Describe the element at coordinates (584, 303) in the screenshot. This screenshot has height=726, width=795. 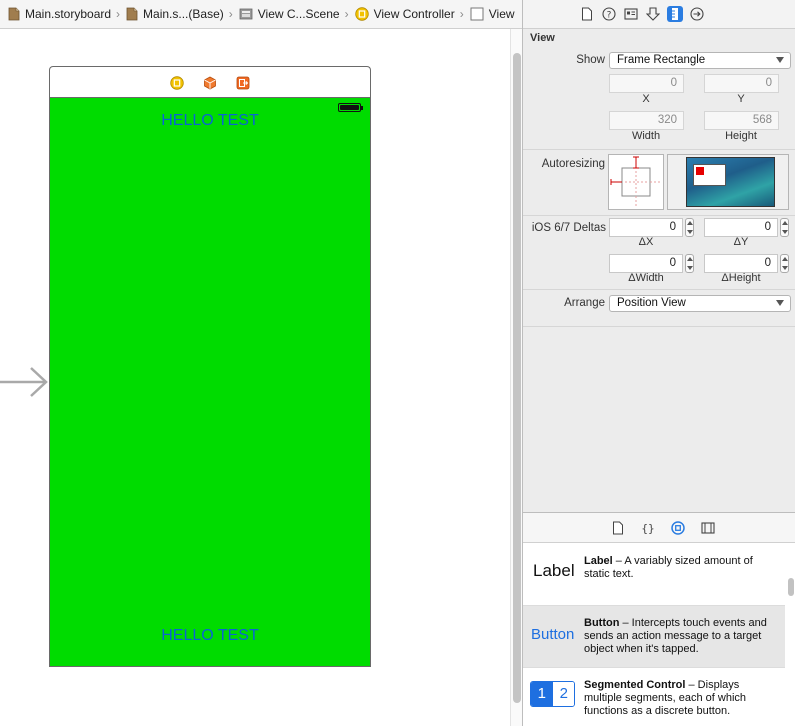
I see `arrange-label: Arrange` at that location.